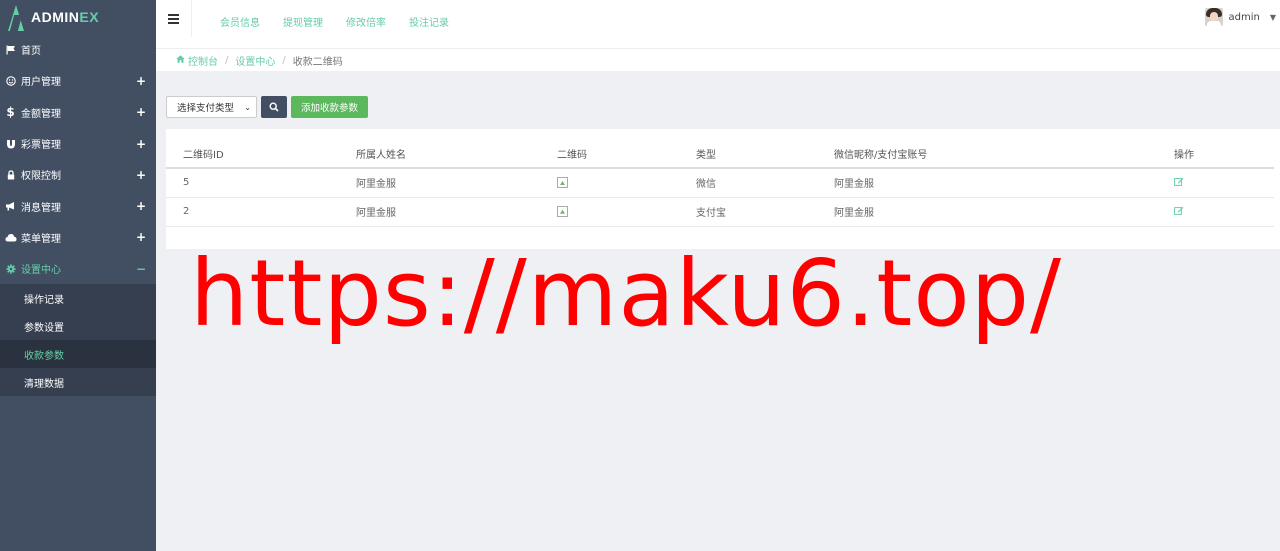 Image resolution: width=1280 pixels, height=551 pixels. Describe the element at coordinates (626, 293) in the screenshot. I see `url-watermark-text: https://maku6.top/` at that location.